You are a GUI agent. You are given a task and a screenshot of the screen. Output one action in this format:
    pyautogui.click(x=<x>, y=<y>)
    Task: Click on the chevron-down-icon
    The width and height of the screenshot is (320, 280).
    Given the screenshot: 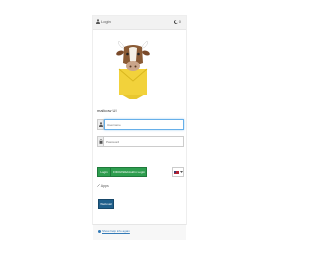 What is the action you would take?
    pyautogui.click(x=181, y=172)
    